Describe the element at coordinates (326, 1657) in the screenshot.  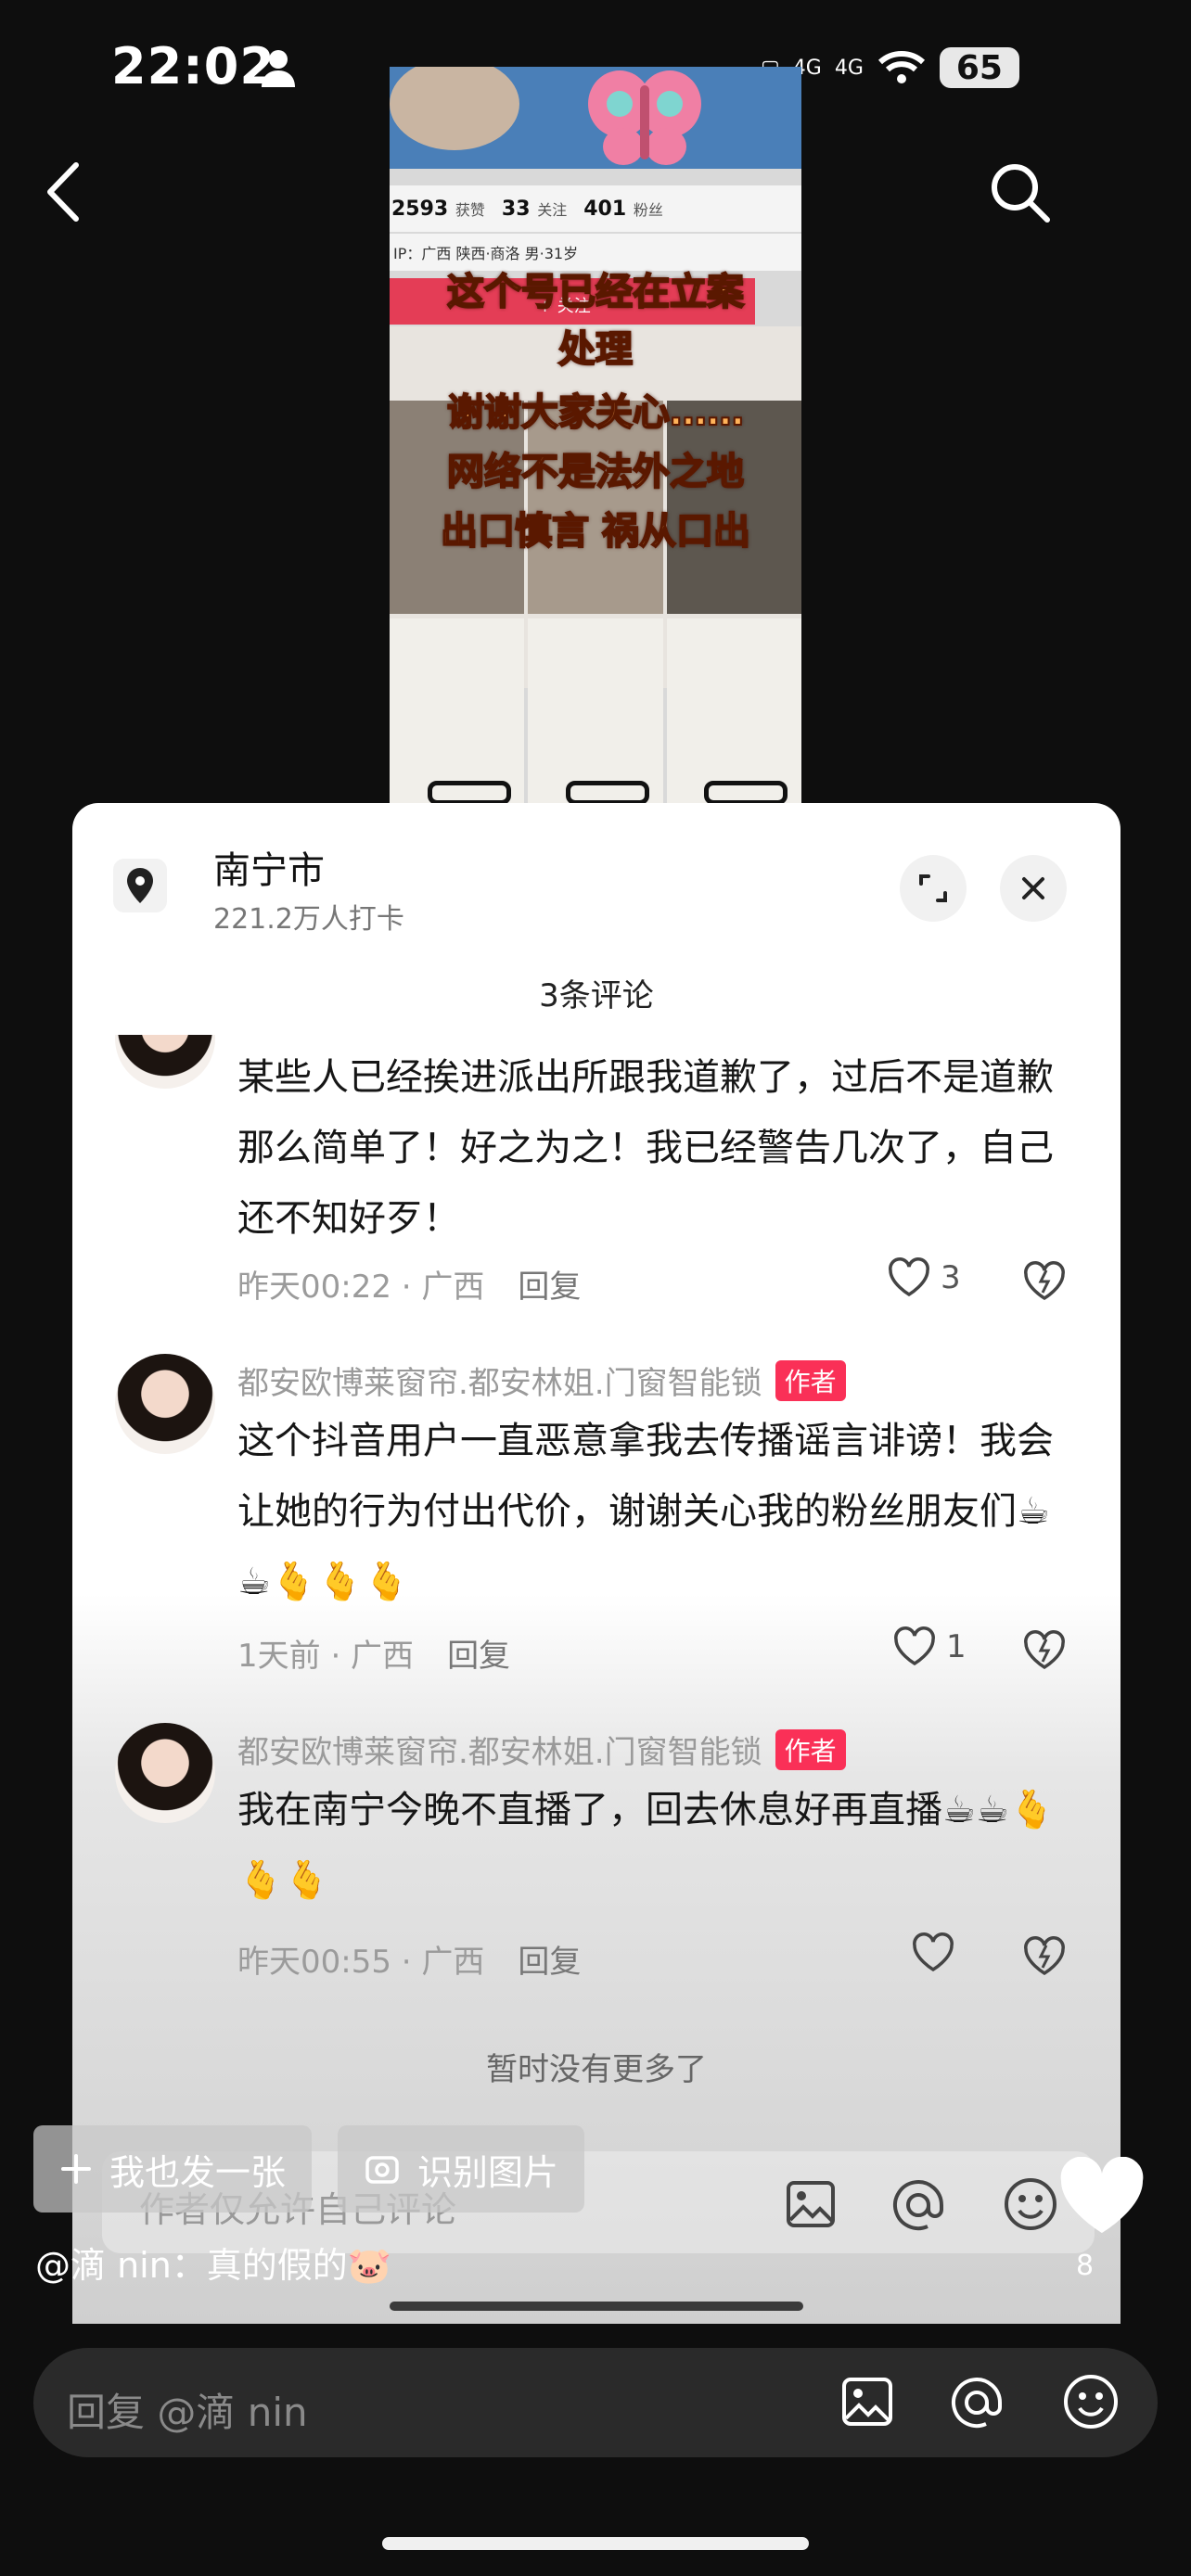
I see `comment-time: 1天前 · 广西` at that location.